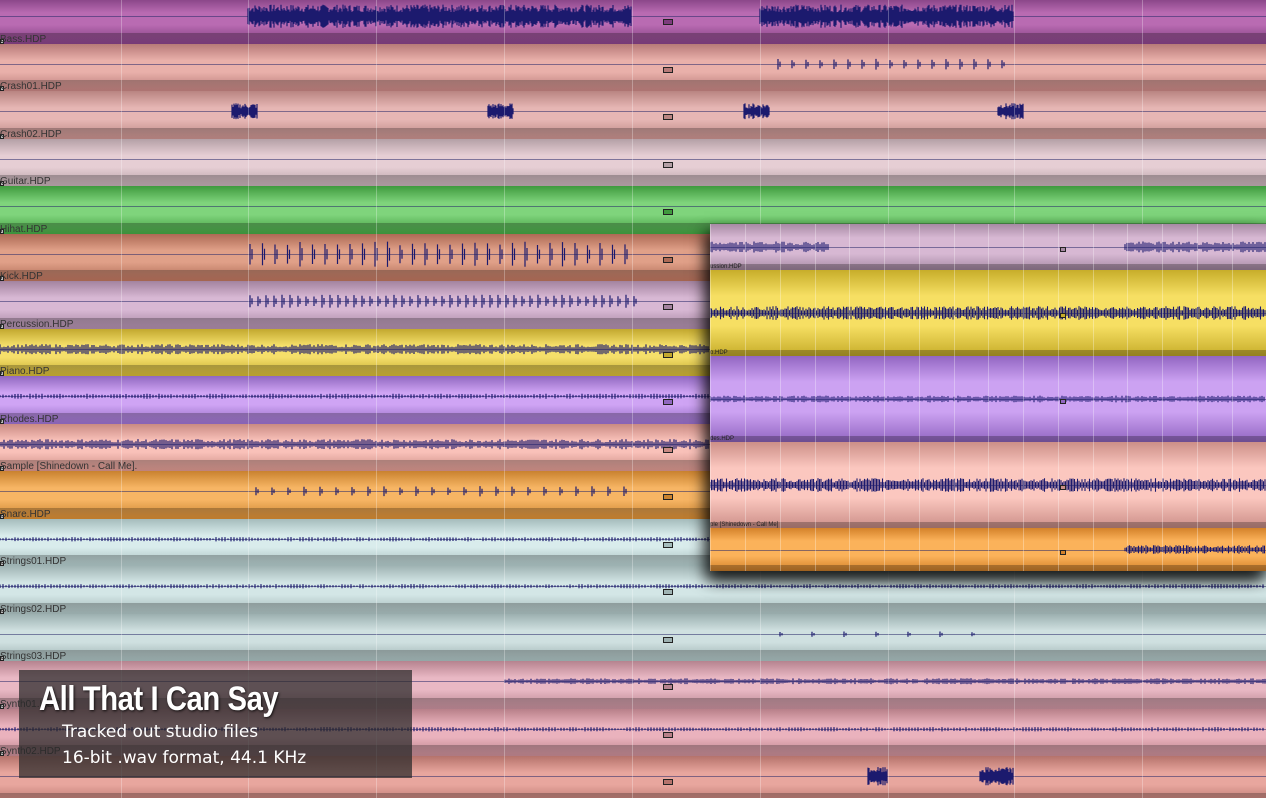  What do you see at coordinates (29, 419) in the screenshot?
I see `track-name-label: Rhodes.HDP` at bounding box center [29, 419].